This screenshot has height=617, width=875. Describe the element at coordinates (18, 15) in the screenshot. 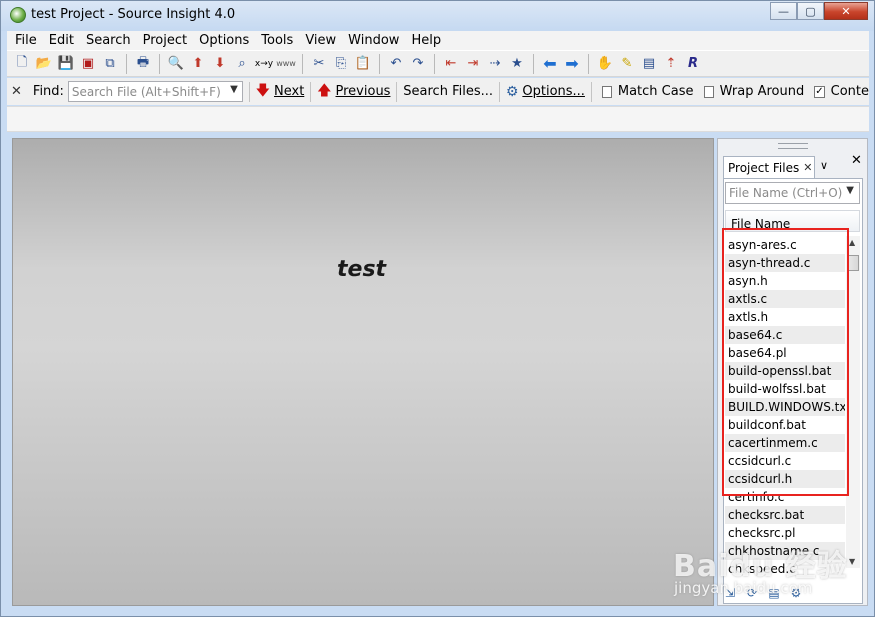

I see `app-logo-icon` at that location.